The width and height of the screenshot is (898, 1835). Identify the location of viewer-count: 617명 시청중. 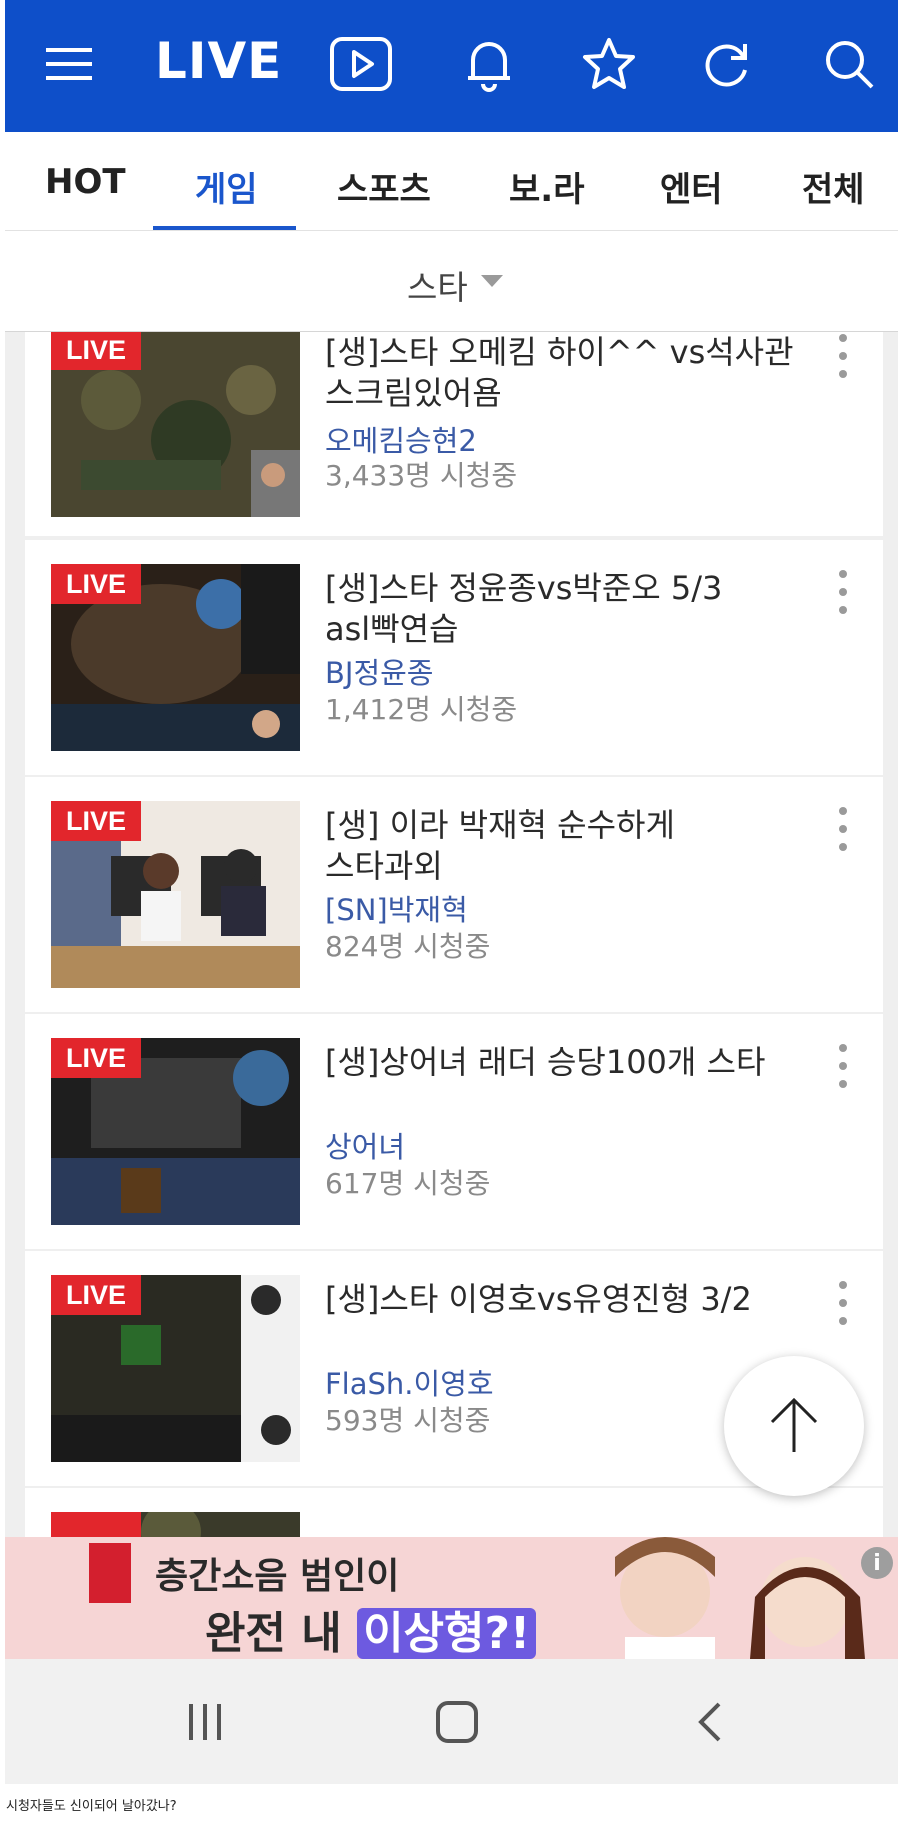
(408, 1183).